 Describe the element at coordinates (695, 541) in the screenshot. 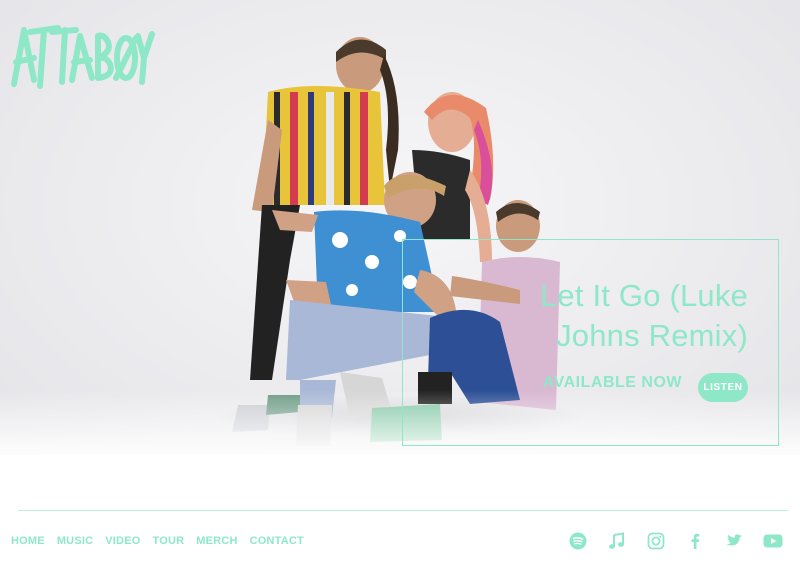

I see `facebook-icon` at that location.